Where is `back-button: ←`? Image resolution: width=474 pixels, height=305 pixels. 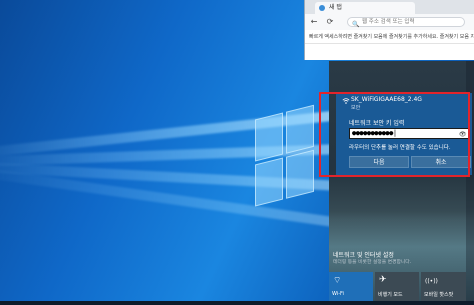 back-button: ← is located at coordinates (314, 22).